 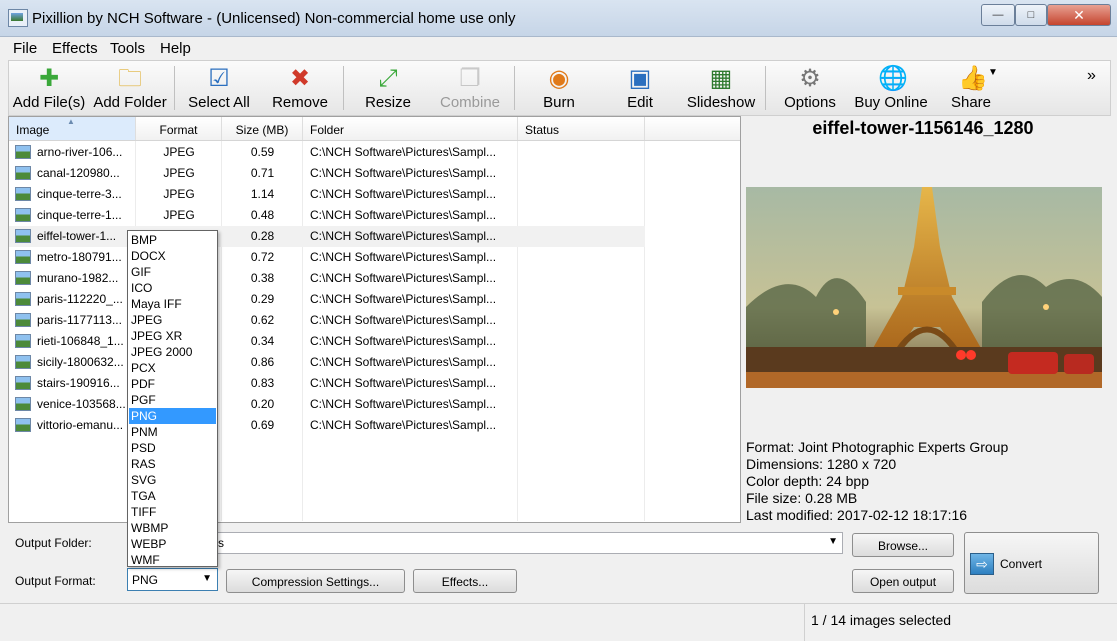 I want to click on output-folder-combo: s ▼, so click(x=528, y=543).